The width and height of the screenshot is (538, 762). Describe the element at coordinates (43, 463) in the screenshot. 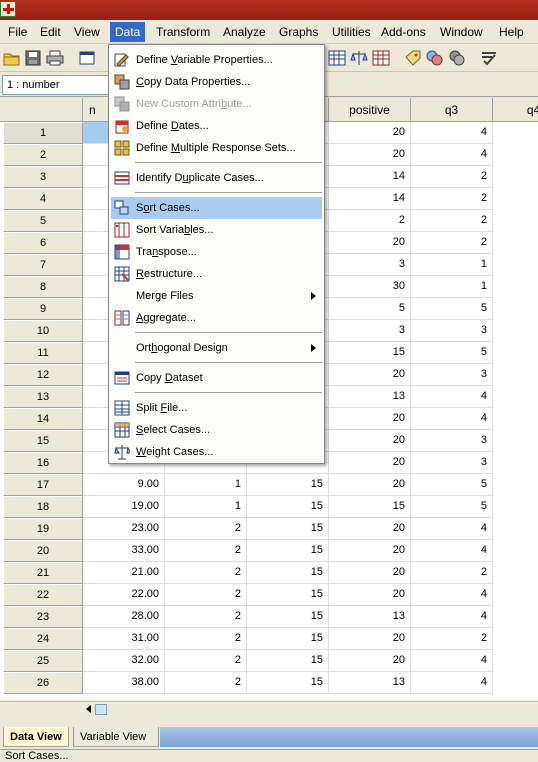

I see `row-header: 16` at that location.